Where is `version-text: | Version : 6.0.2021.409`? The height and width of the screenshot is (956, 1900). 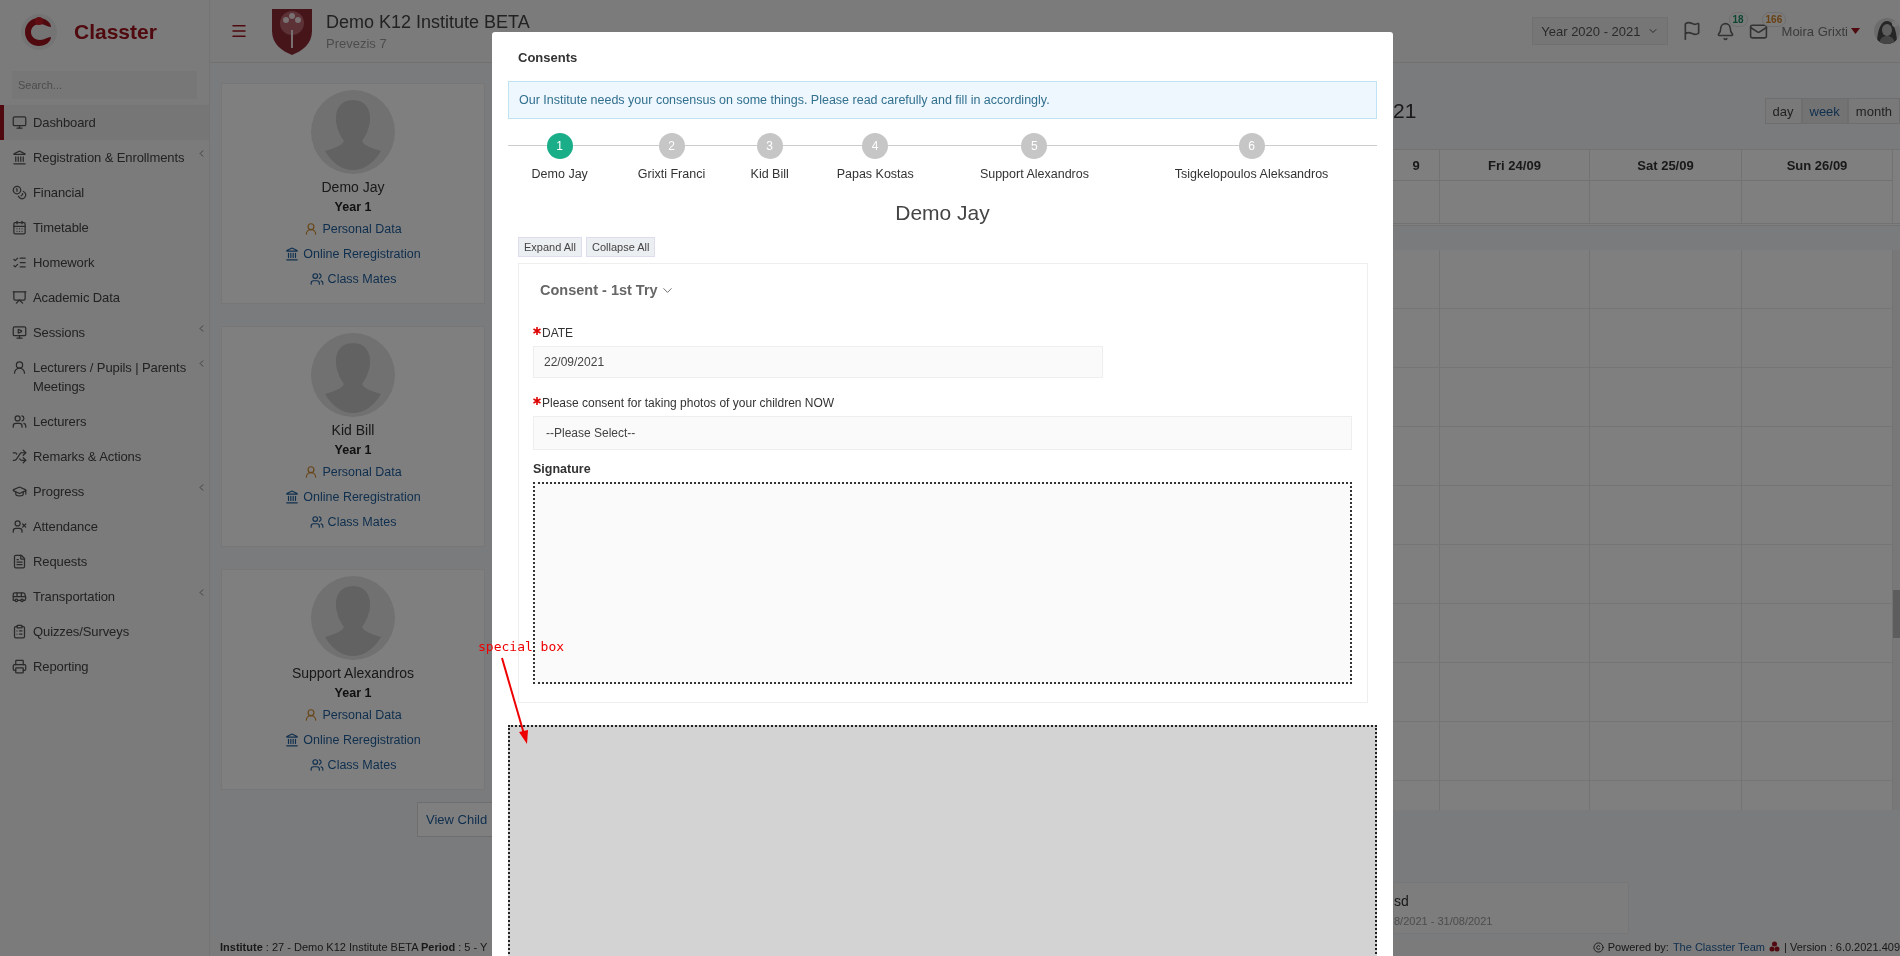 version-text: | Version : 6.0.2021.409 is located at coordinates (1842, 947).